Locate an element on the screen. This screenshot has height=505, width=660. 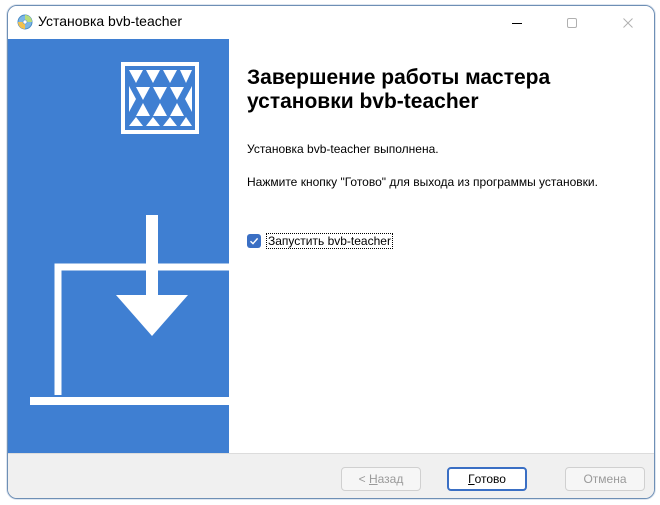
checkmark-icon is located at coordinates (254, 241).